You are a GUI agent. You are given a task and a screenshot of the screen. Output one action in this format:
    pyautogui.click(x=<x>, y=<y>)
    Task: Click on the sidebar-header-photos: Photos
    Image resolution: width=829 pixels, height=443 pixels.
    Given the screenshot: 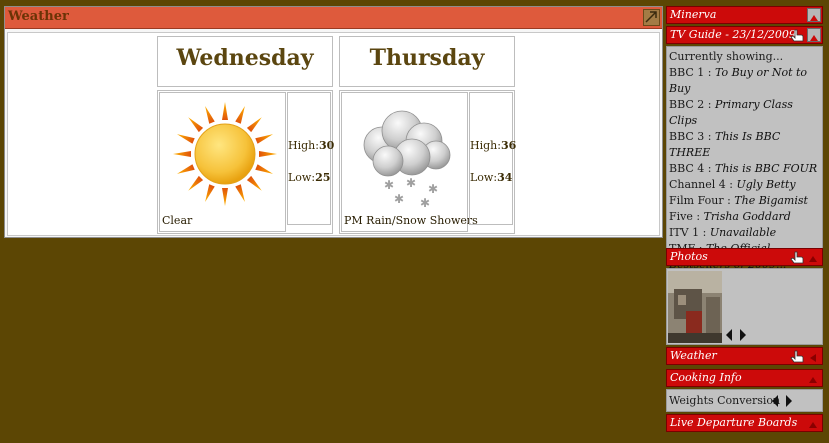 What is the action you would take?
    pyautogui.click(x=744, y=257)
    